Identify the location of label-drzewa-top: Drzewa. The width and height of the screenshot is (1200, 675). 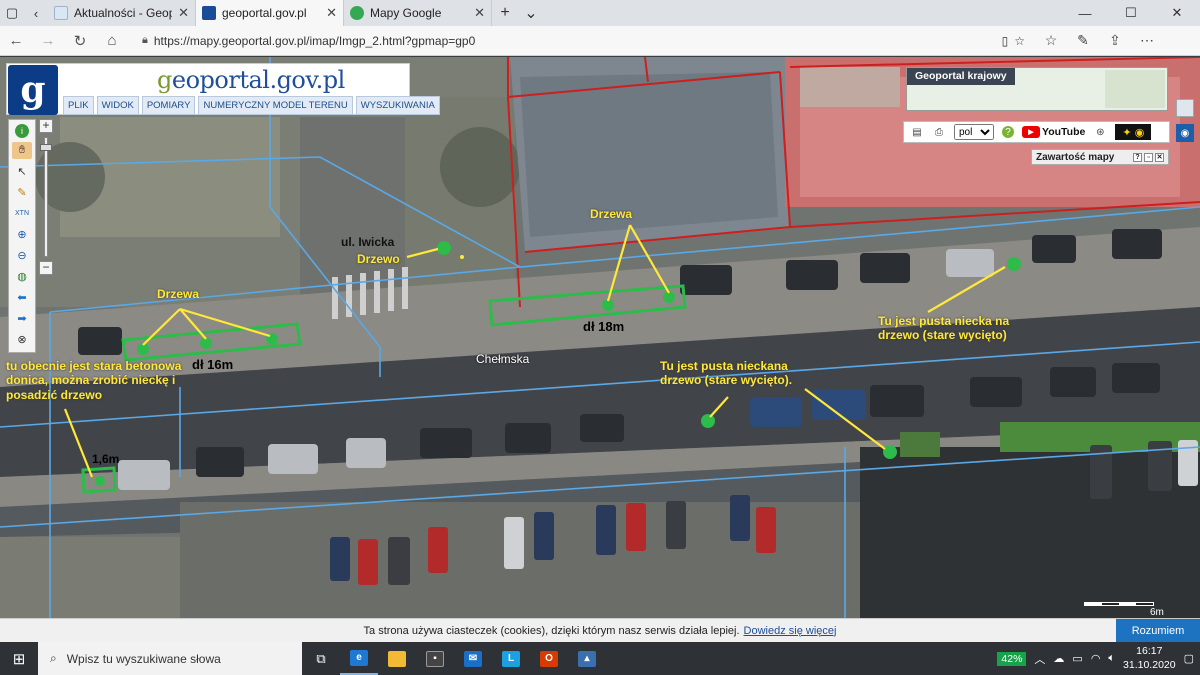
(611, 214).